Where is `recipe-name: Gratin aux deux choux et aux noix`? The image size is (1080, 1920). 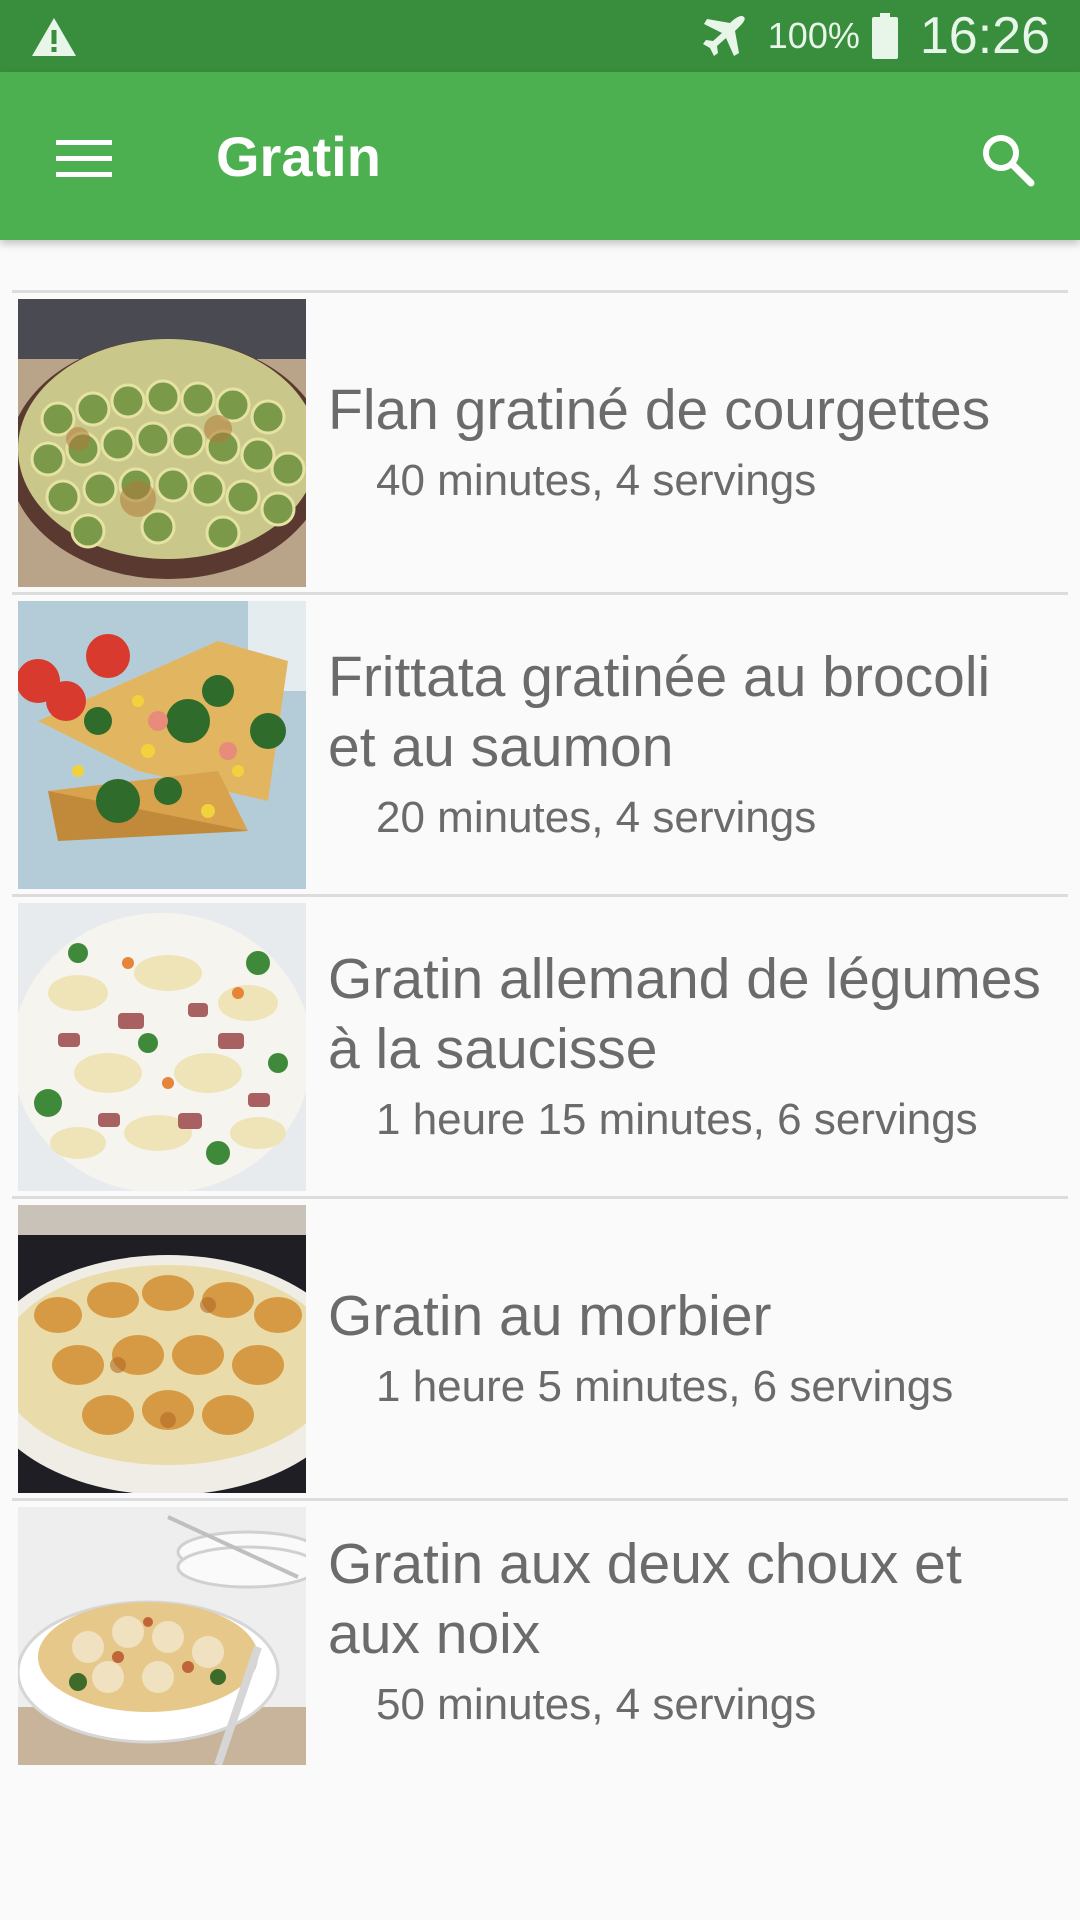
recipe-name: Gratin aux deux choux et aux noix is located at coordinates (645, 1599).